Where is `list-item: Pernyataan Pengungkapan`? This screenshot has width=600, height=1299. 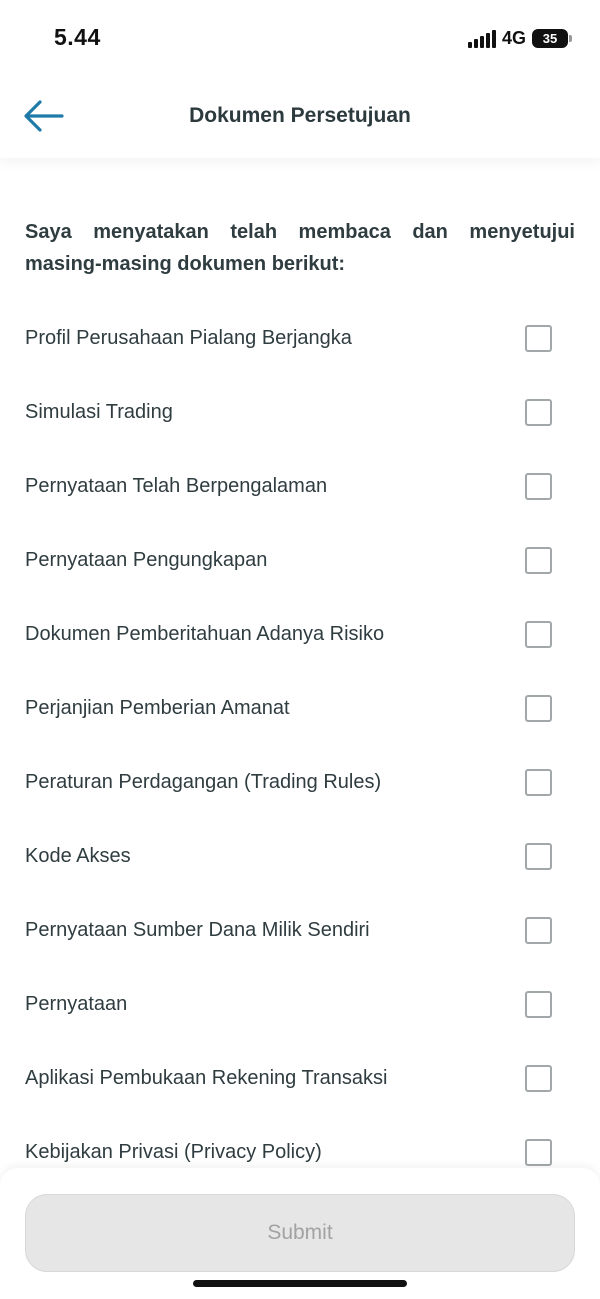
list-item: Pernyataan Pengungkapan is located at coordinates (300, 560).